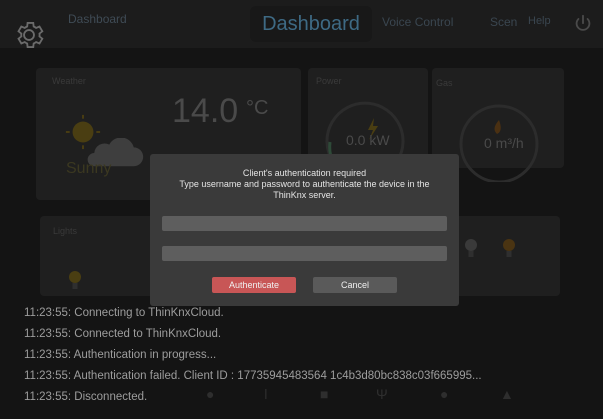 This screenshot has height=419, width=603. What do you see at coordinates (29, 35) in the screenshot?
I see `settings-gear-icon` at bounding box center [29, 35].